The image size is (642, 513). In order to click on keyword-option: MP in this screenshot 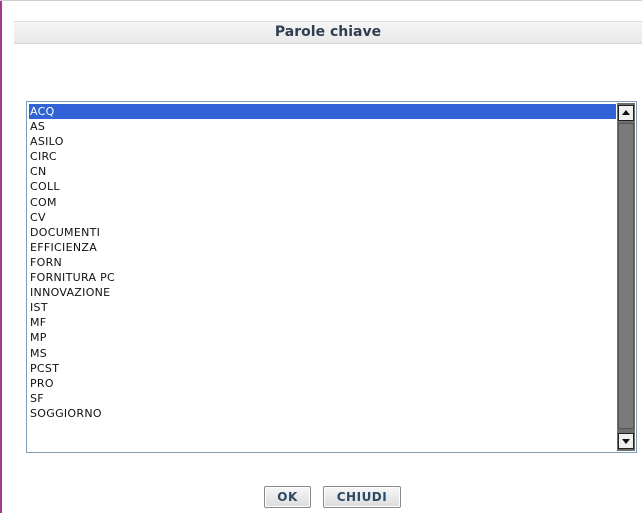, I will do `click(322, 337)`.